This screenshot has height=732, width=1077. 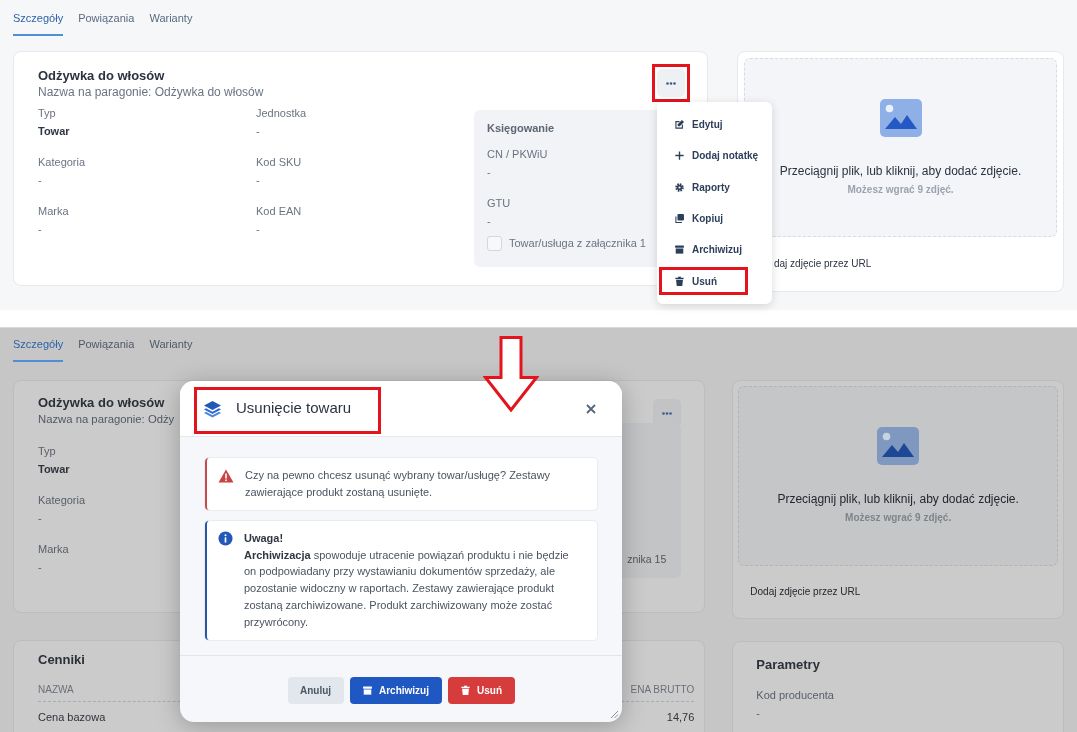 I want to click on alert-text: Czy na pewno chcesz usunąć wybrany towar/usługę? Zestawy zawierające produkt zostaną usunięte., so click(x=398, y=484).